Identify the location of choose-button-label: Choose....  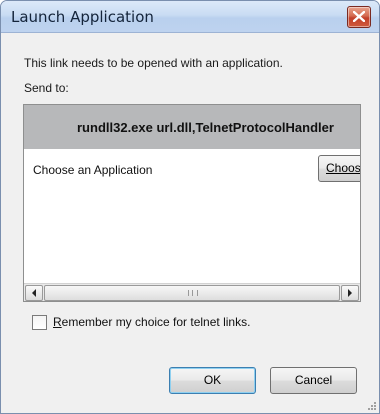
(343, 168).